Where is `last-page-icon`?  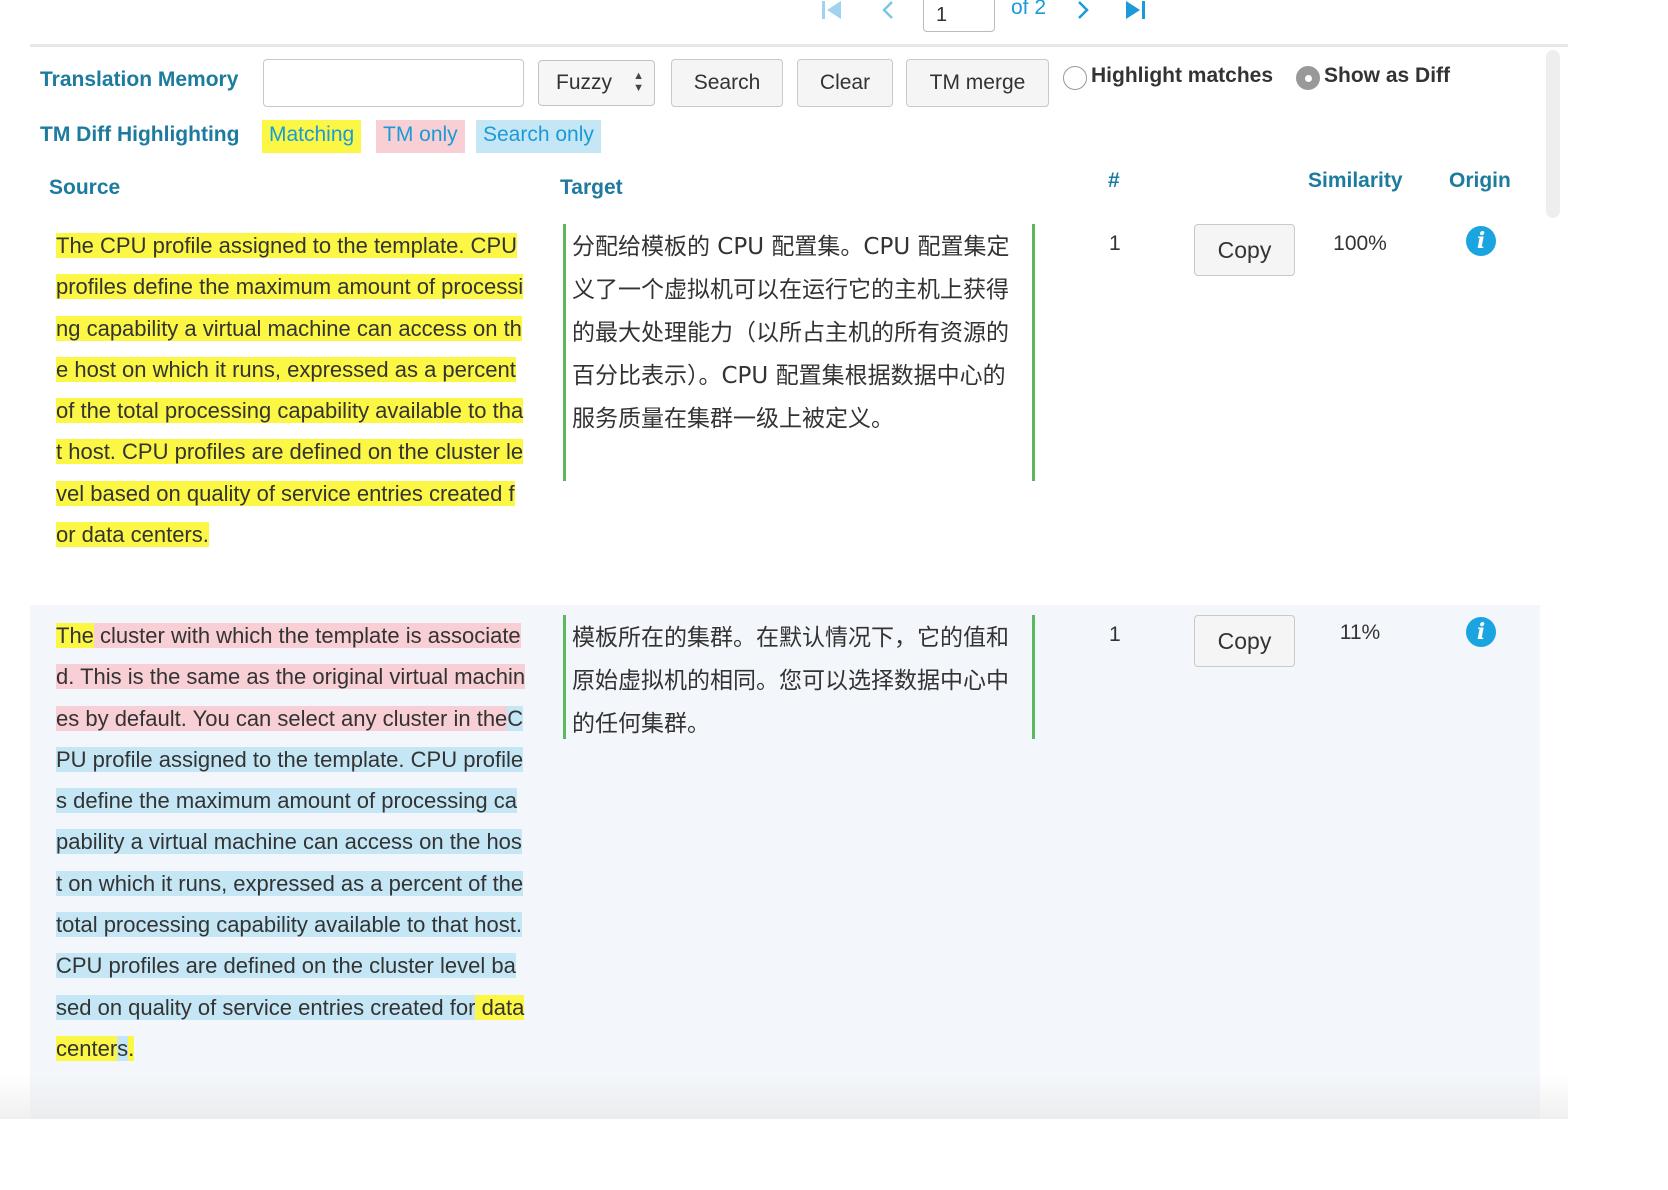 last-page-icon is located at coordinates (1135, 12).